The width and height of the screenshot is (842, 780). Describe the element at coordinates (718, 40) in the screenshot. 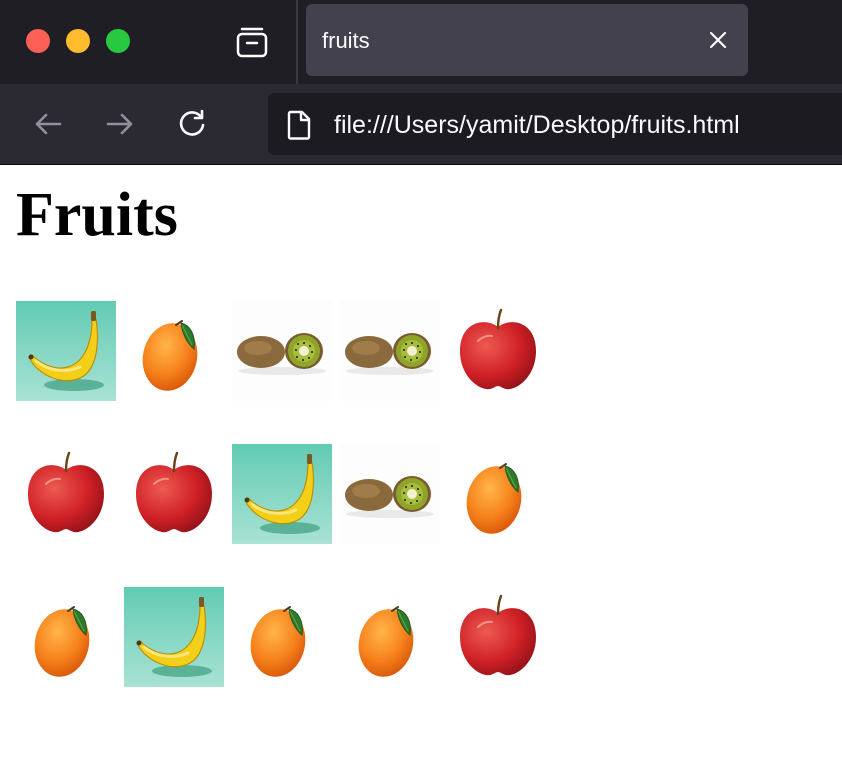

I see `close-icon` at that location.